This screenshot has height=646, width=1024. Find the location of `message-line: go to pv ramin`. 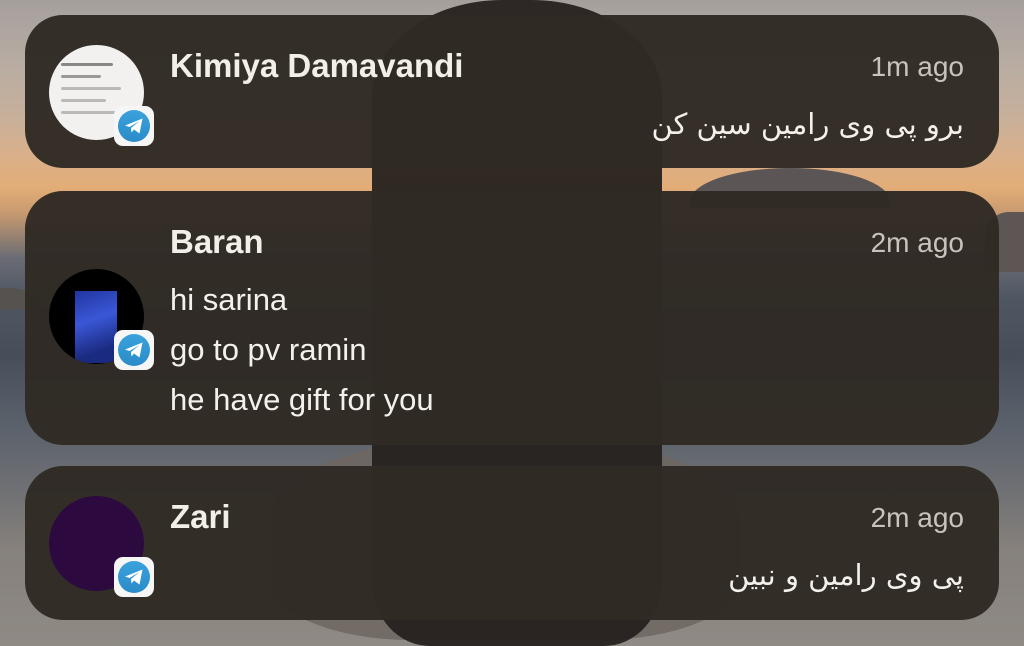

message-line: go to pv ramin is located at coordinates (268, 349).